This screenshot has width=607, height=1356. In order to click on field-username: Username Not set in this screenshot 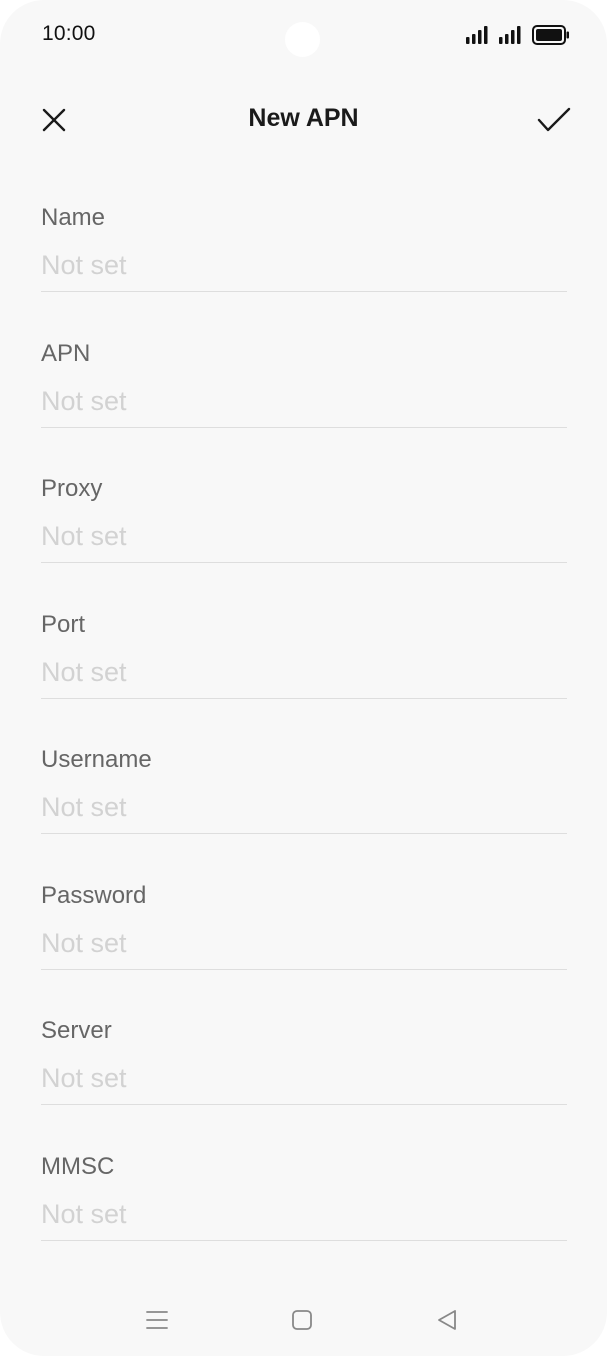, I will do `click(304, 814)`.